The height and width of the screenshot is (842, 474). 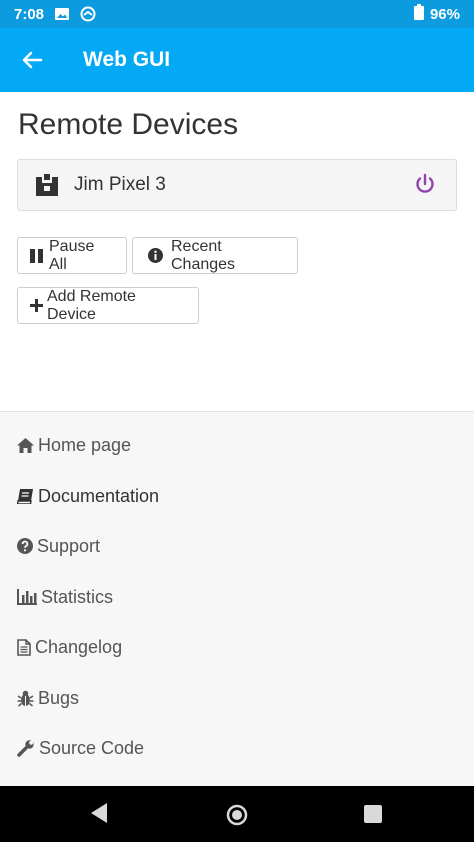 What do you see at coordinates (203, 255) in the screenshot?
I see `recent-changes-label: Recent Changes` at bounding box center [203, 255].